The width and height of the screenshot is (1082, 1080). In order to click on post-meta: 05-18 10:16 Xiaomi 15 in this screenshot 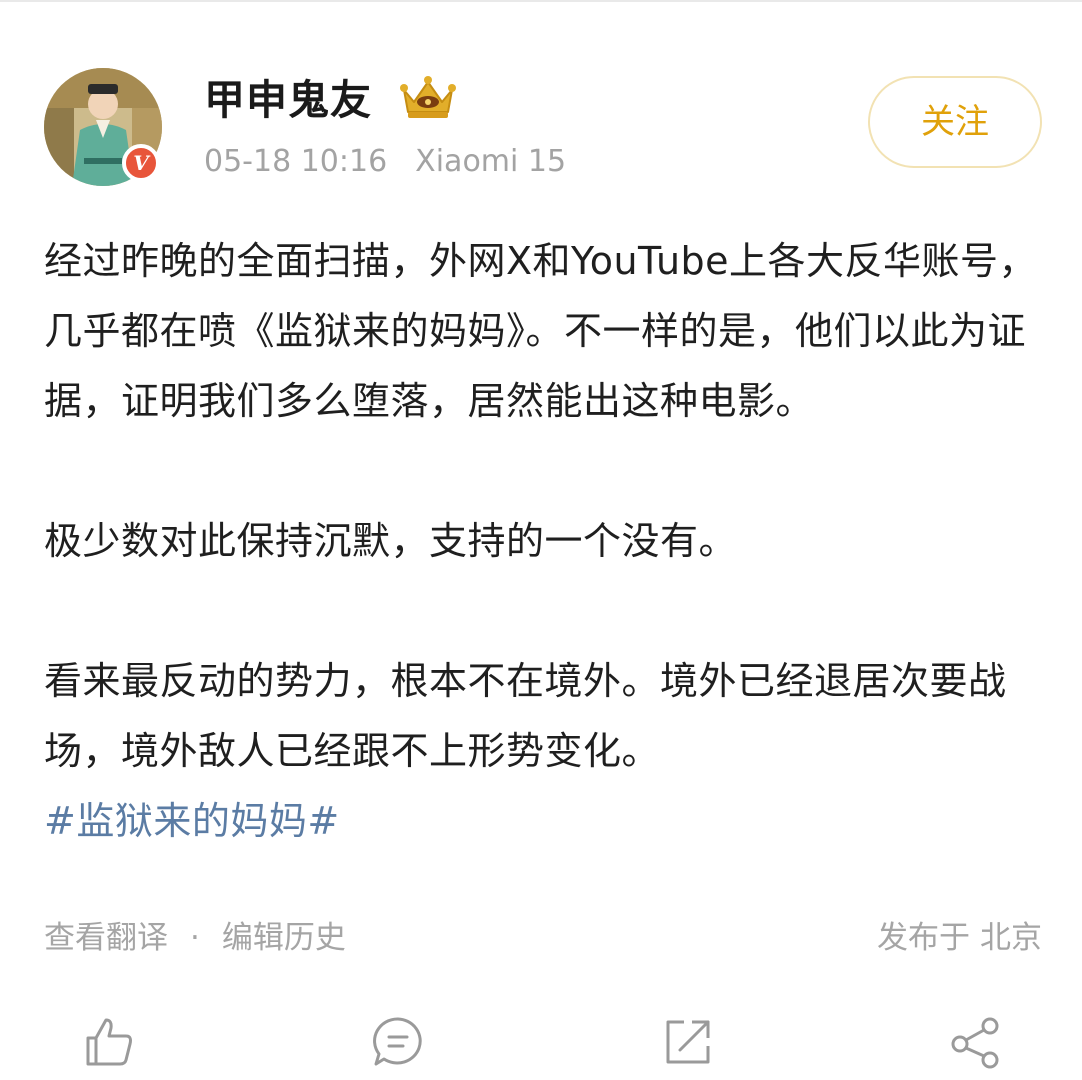, I will do `click(385, 162)`.